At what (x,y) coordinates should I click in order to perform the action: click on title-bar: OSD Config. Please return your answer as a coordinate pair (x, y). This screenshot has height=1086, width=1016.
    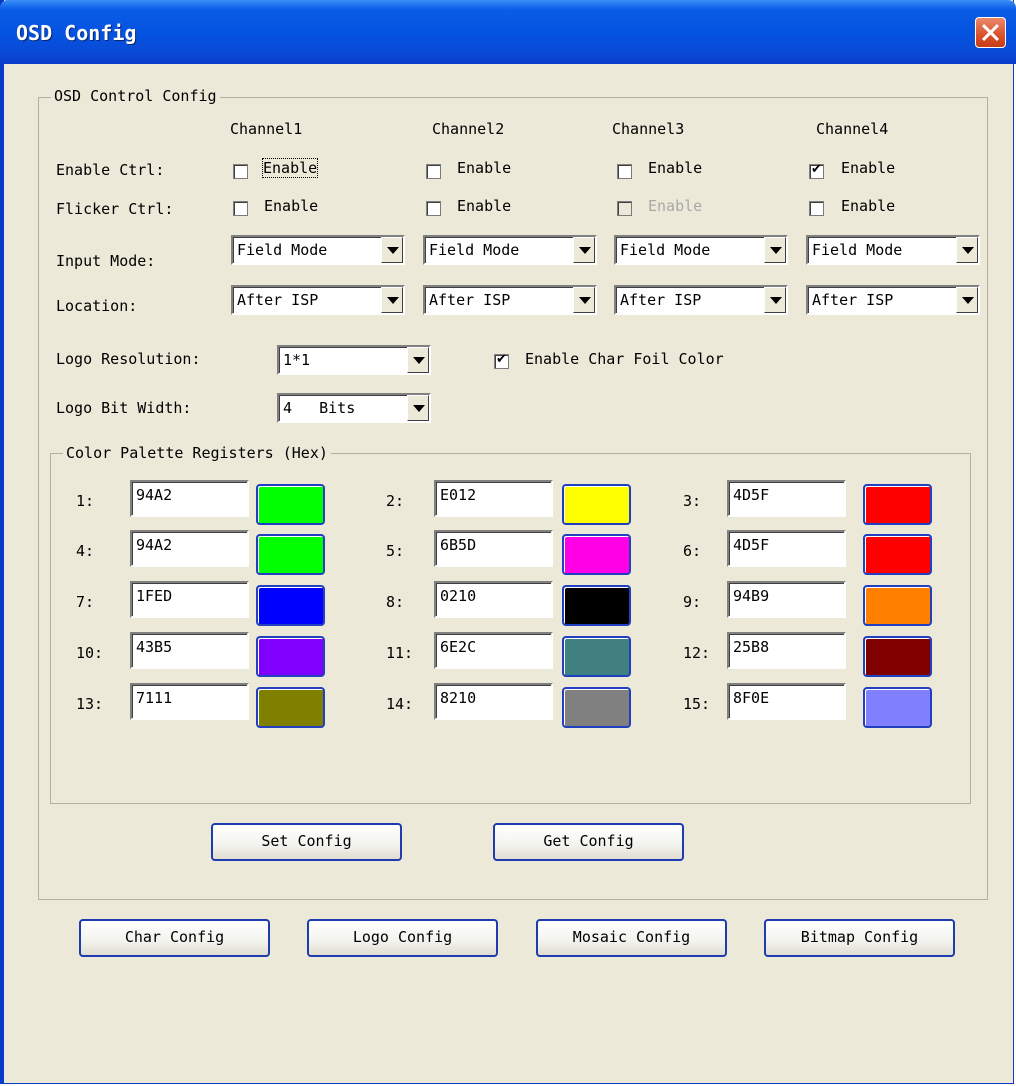
    Looking at the image, I should click on (508, 32).